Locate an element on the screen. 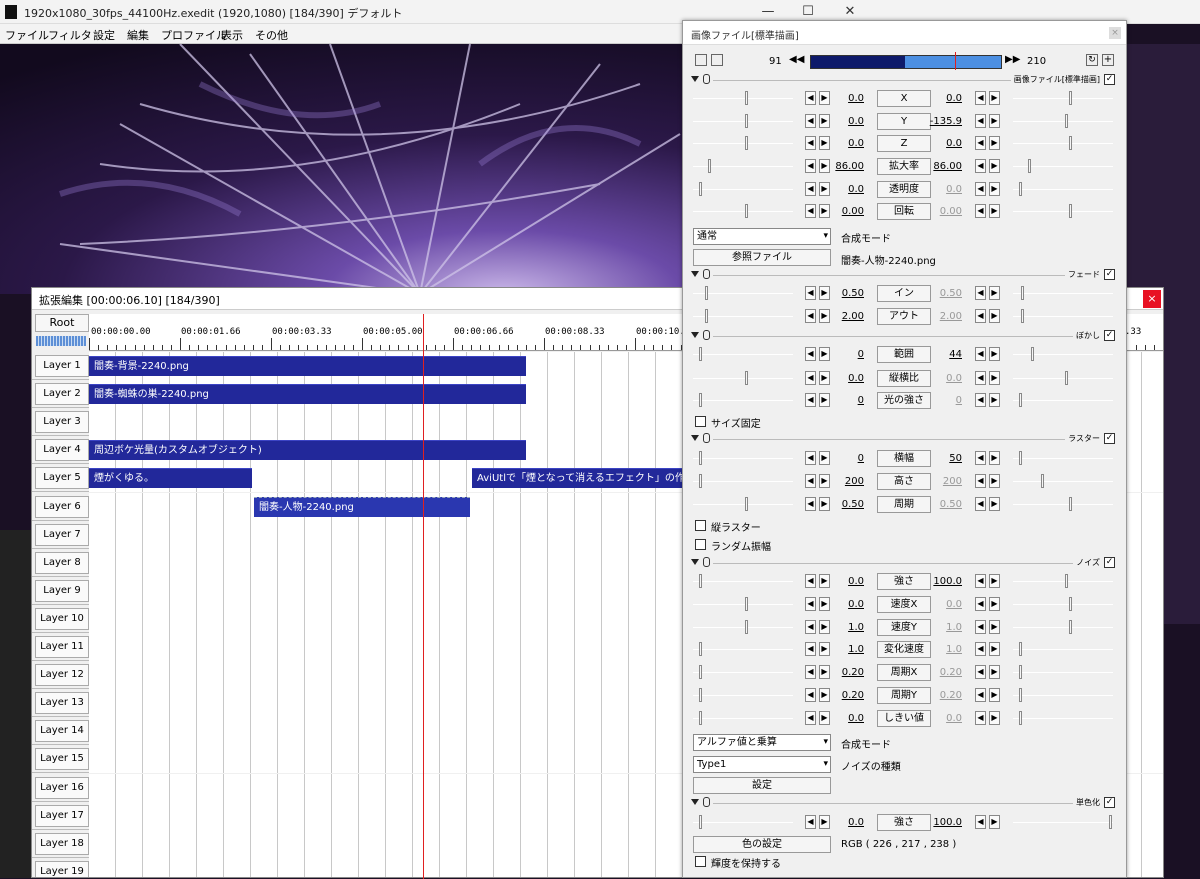 The height and width of the screenshot is (879, 1200). color-settings-button: 色の設定 is located at coordinates (762, 844).